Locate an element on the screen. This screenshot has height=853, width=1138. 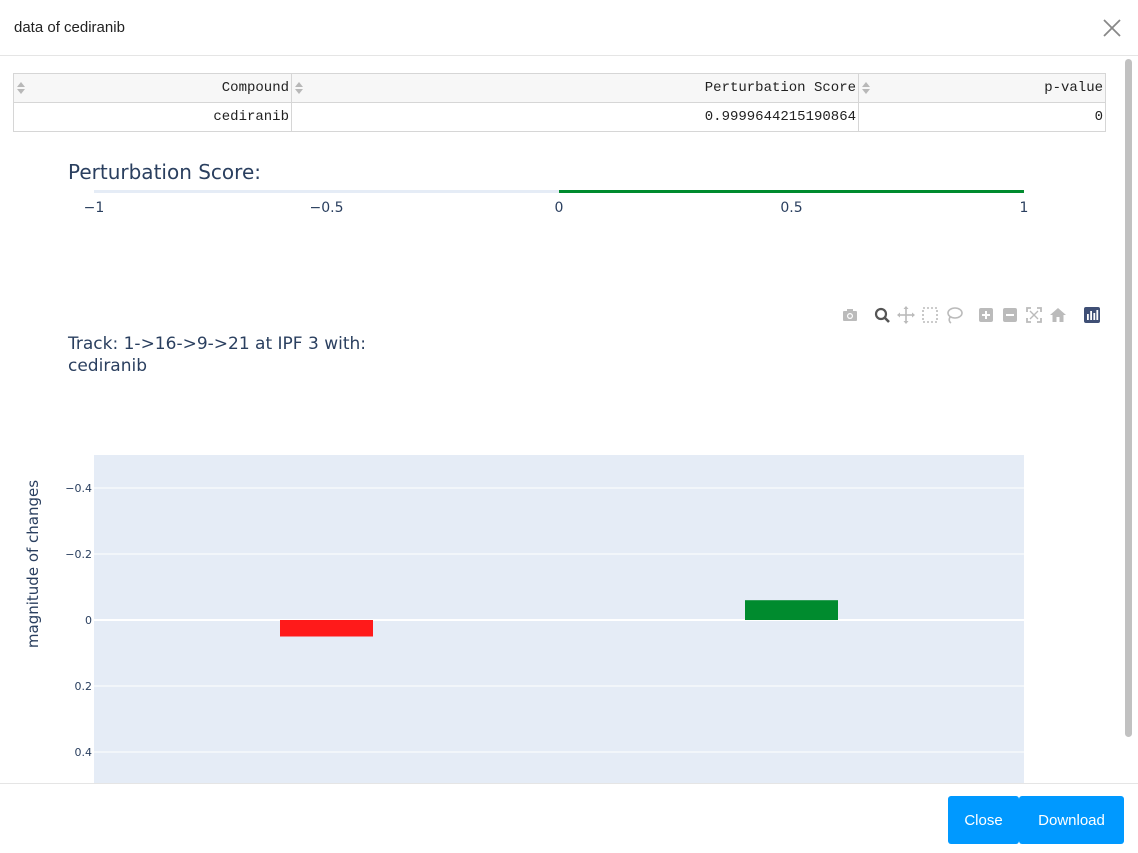
table-header-row: Compound Perturbation Score p-value is located at coordinates (559, 88).